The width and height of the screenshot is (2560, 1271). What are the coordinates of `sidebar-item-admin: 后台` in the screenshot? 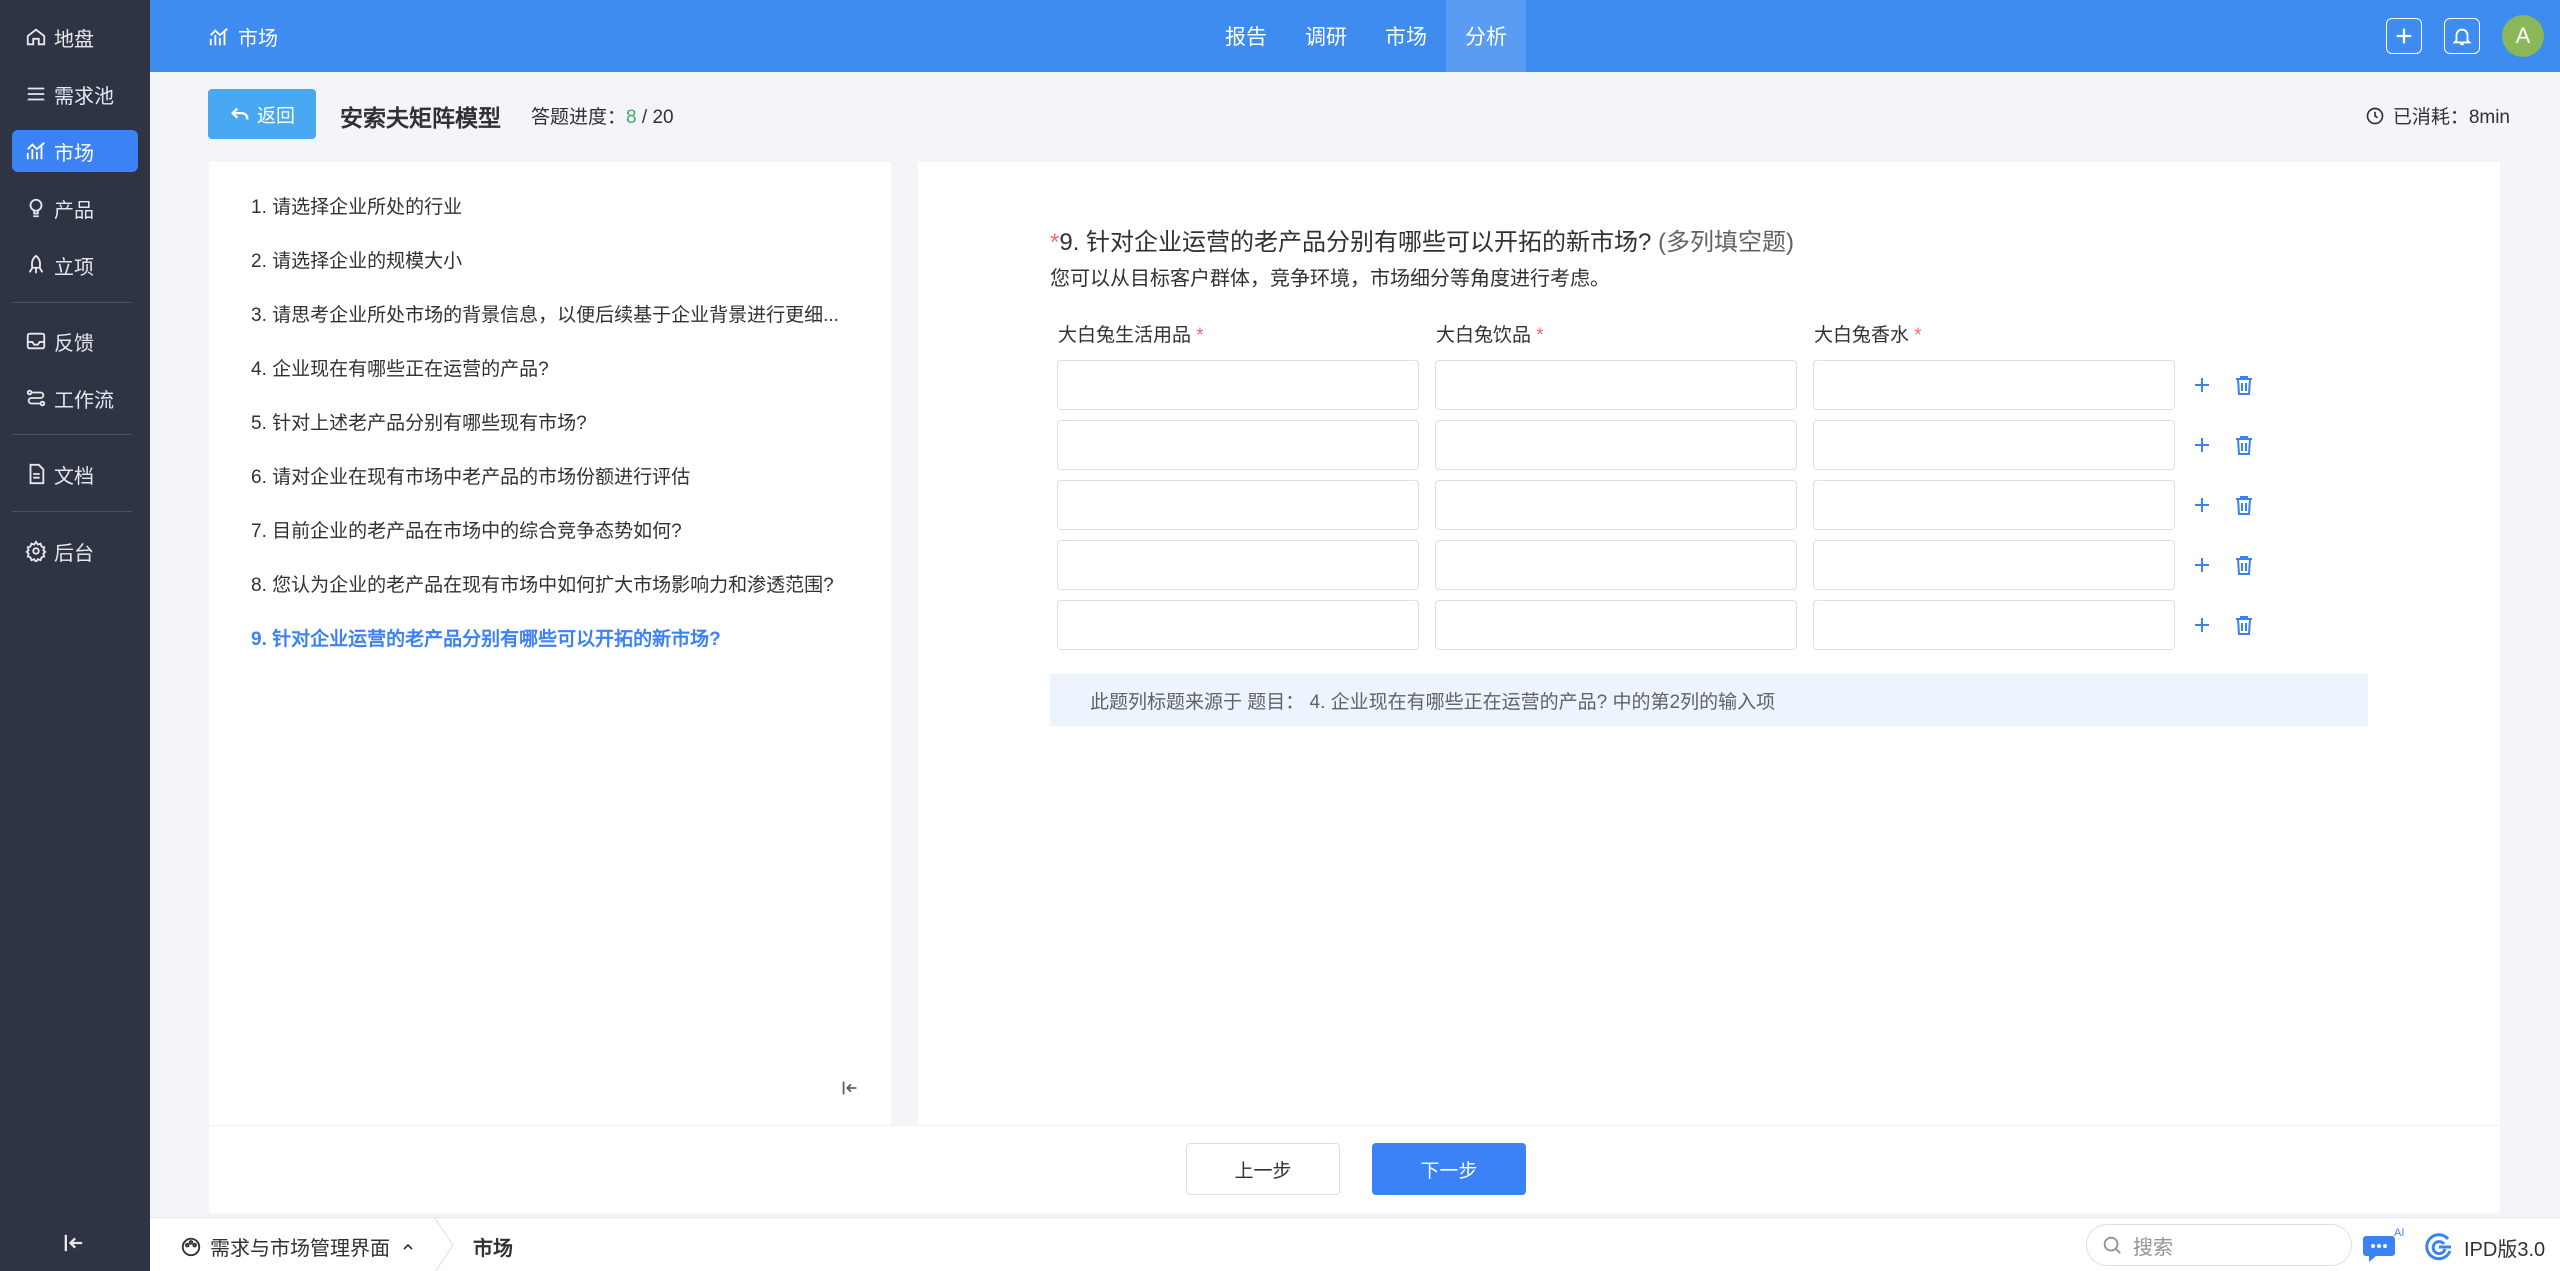 It's located at (75, 551).